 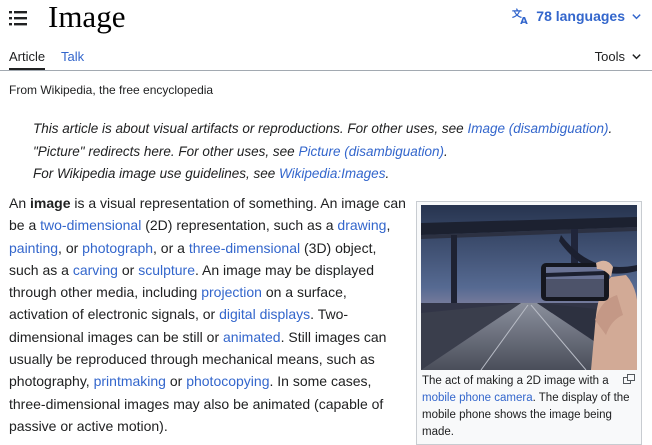 I want to click on link-sculpture: sculpture, so click(x=166, y=270).